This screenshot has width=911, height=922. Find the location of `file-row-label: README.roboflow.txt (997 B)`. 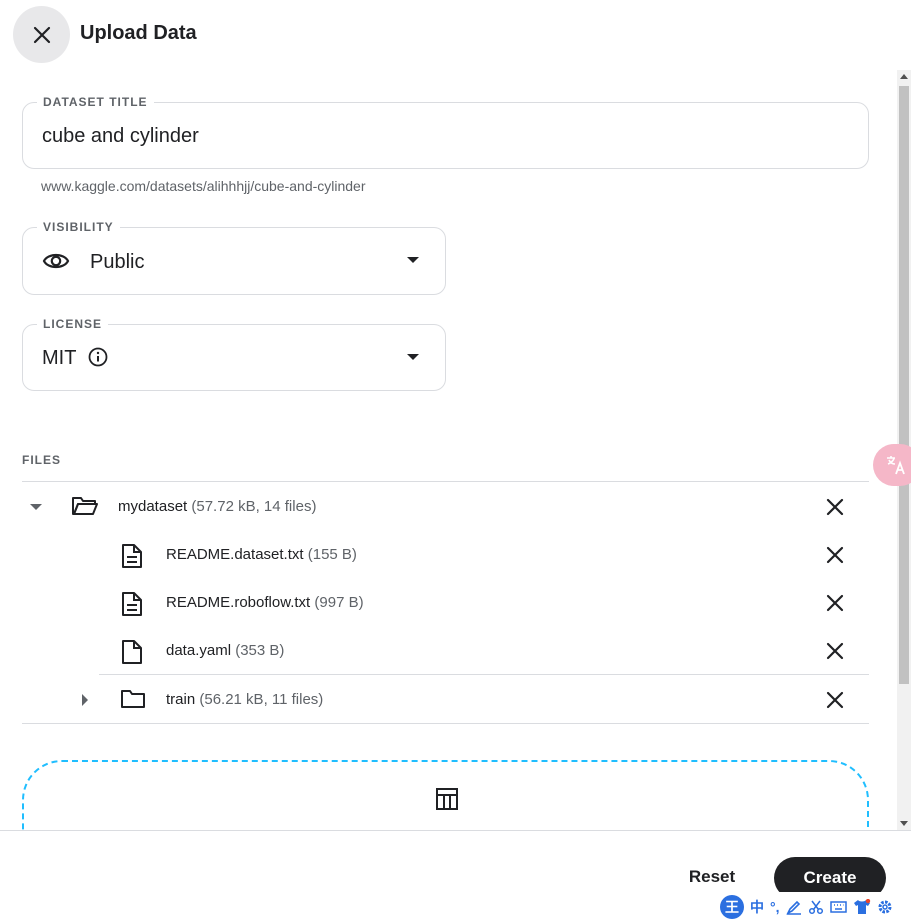

file-row-label: README.roboflow.txt (997 B) is located at coordinates (265, 602).